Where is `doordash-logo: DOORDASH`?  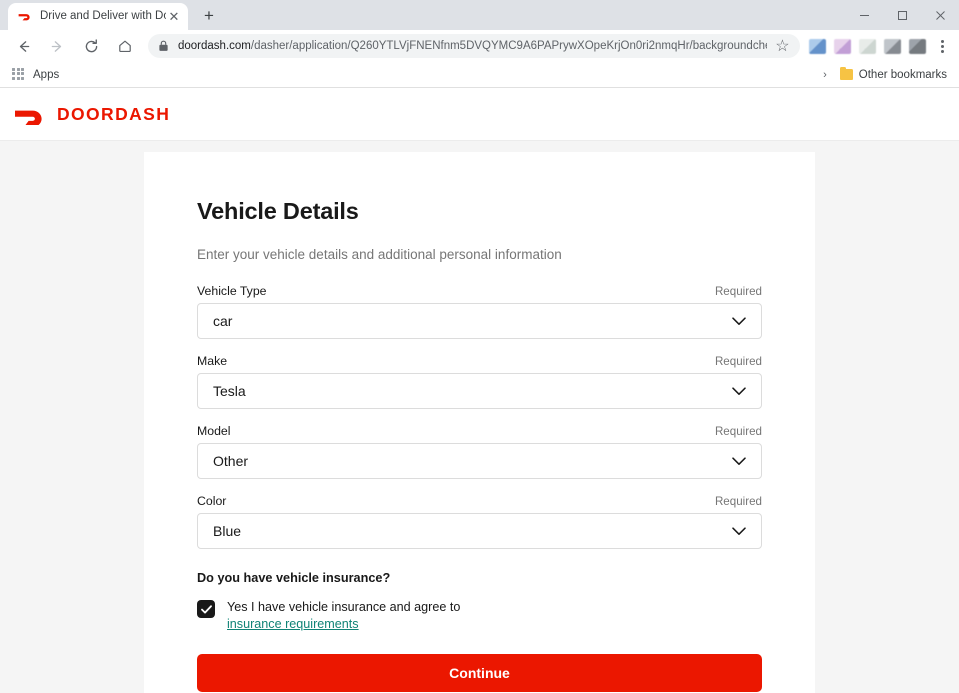 doordash-logo: DOORDASH is located at coordinates (92, 115).